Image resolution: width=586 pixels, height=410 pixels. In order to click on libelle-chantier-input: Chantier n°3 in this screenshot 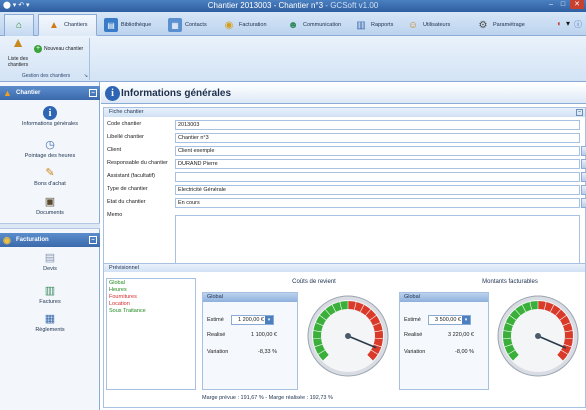, I will do `click(377, 138)`.